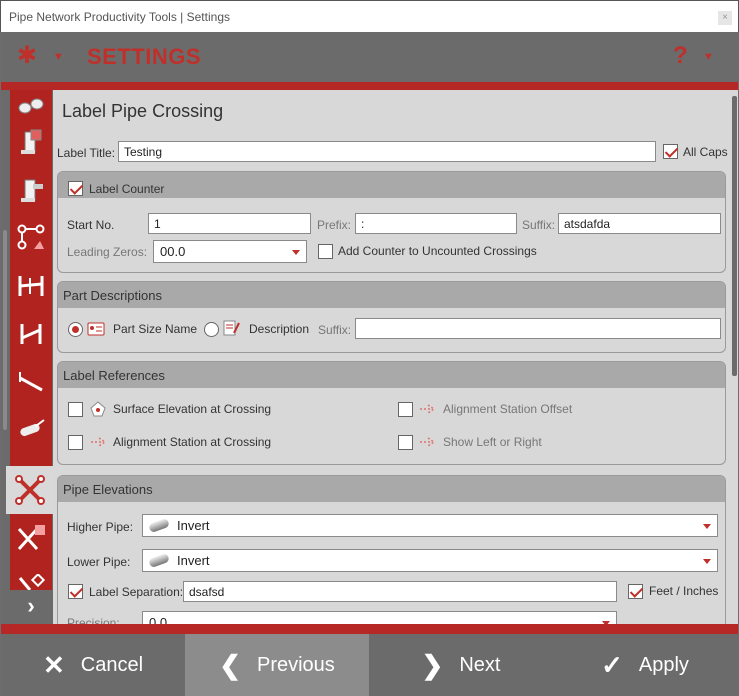 This screenshot has width=739, height=696. Describe the element at coordinates (112, 295) in the screenshot. I see `part-descriptions-title: Part Descriptions` at that location.